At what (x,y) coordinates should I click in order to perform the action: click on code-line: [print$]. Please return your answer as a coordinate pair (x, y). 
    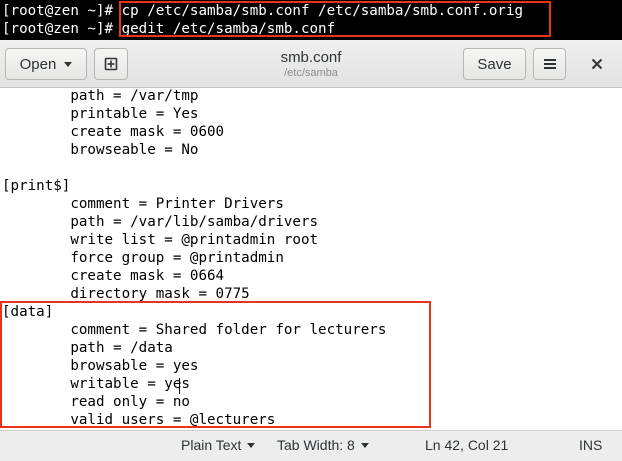
    Looking at the image, I should click on (36, 186).